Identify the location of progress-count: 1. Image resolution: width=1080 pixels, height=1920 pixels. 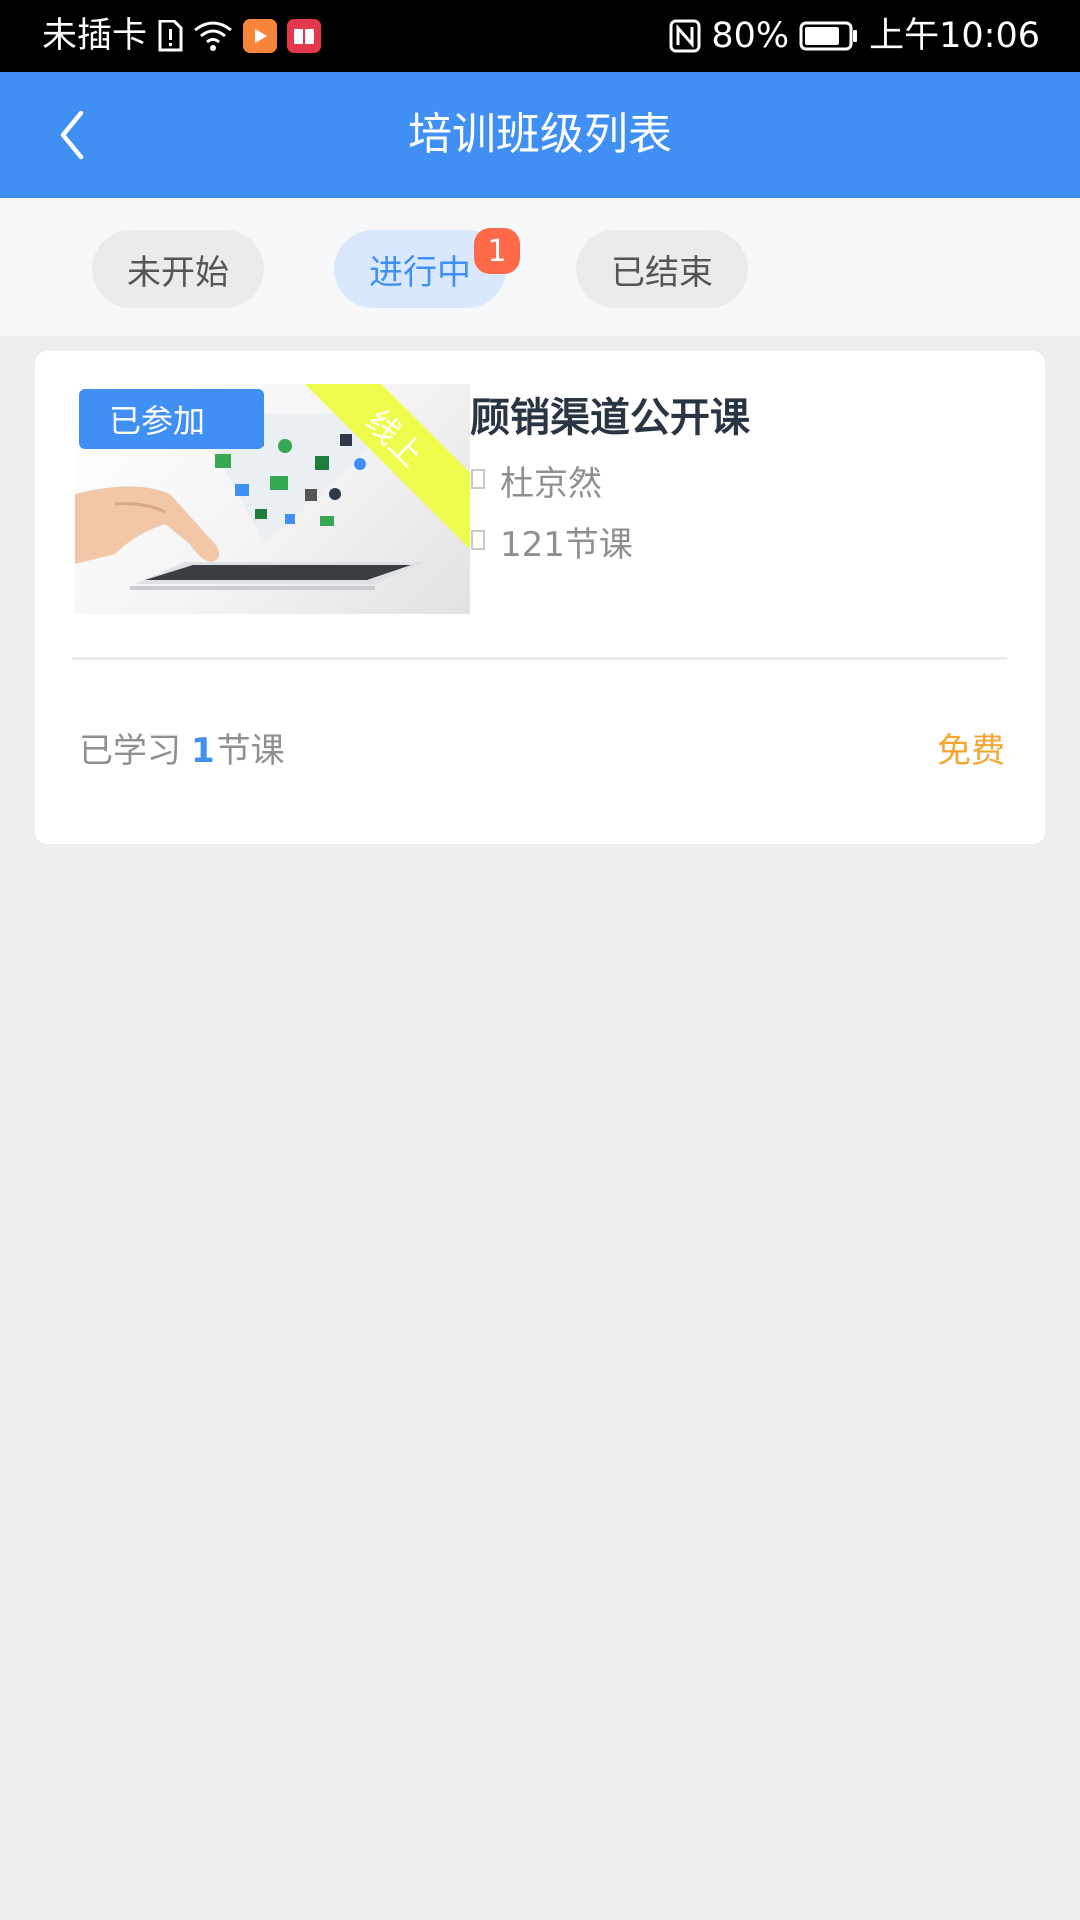
(203, 751).